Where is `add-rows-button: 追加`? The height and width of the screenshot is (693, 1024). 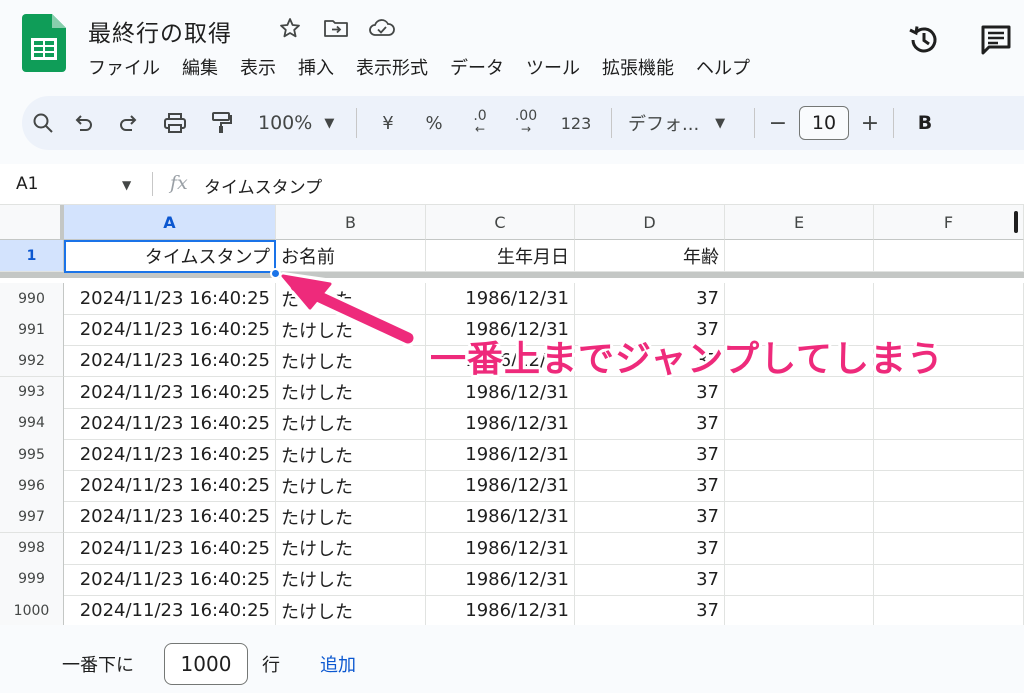 add-rows-button: 追加 is located at coordinates (338, 664).